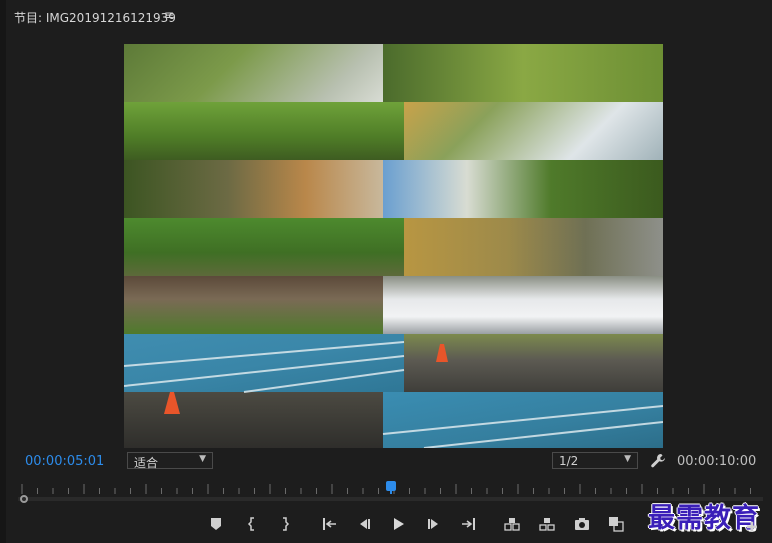 Image resolution: width=772 pixels, height=543 pixels. I want to click on track-lines, so click(393, 394).